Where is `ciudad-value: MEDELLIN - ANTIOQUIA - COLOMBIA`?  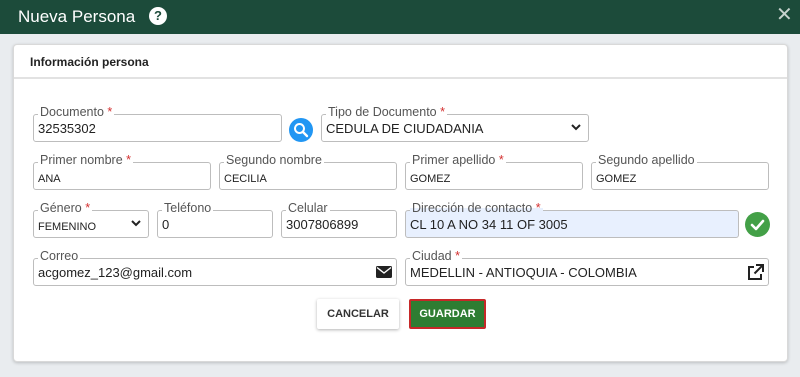 ciudad-value: MEDELLIN - ANTIOQUIA - COLOMBIA is located at coordinates (523, 272).